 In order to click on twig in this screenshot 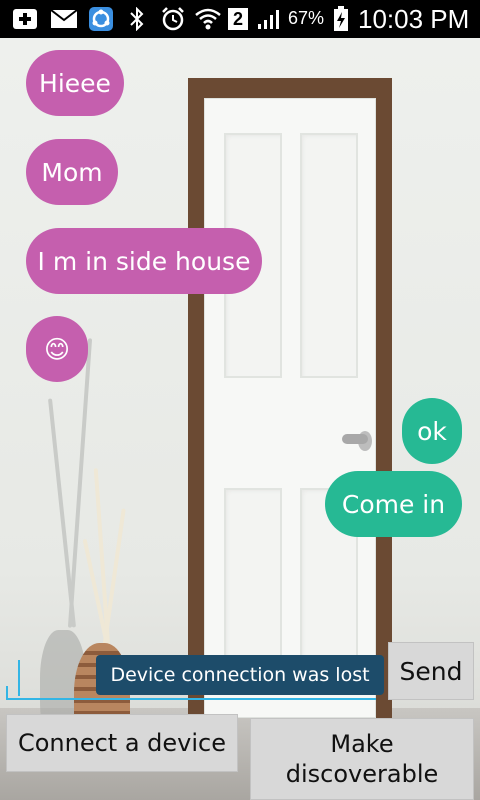, I will do `click(114, 578)`.